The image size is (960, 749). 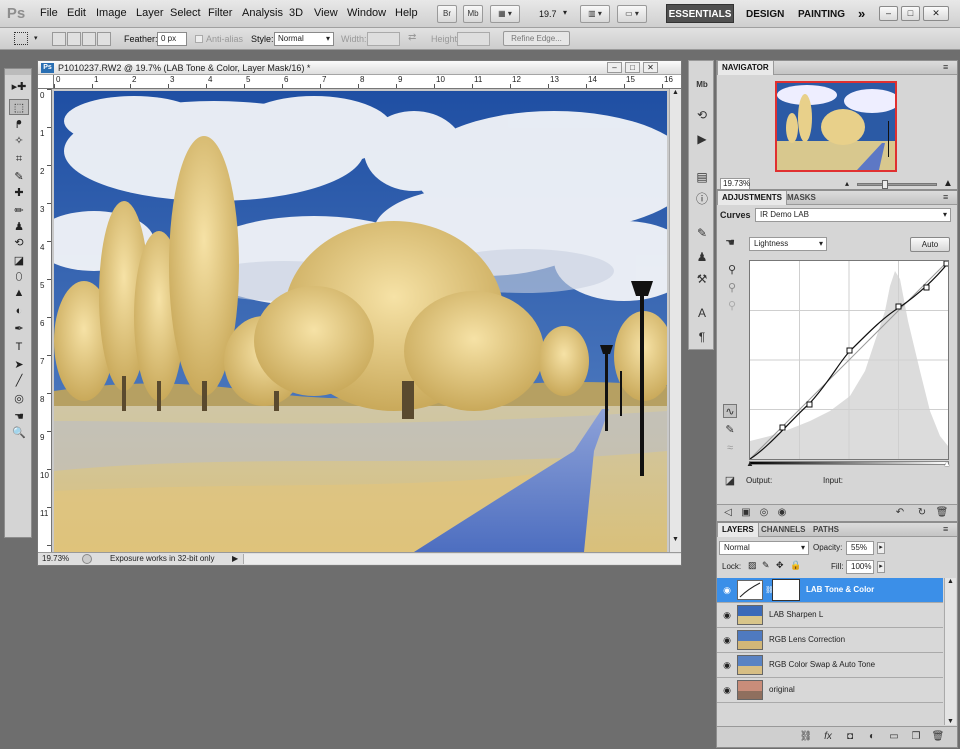 What do you see at coordinates (150, 13) in the screenshot?
I see `menu-layer: Layer` at bounding box center [150, 13].